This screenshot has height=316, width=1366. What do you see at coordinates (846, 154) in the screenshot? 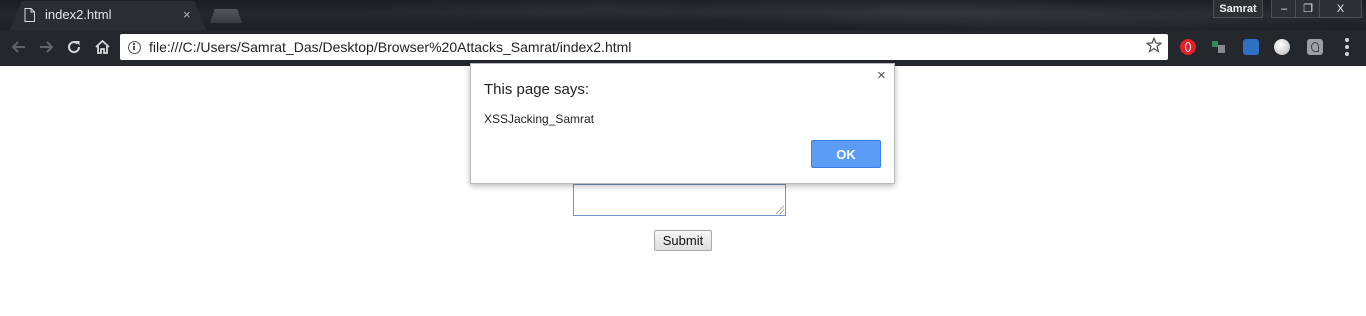
I see `ok-button: OK` at bounding box center [846, 154].